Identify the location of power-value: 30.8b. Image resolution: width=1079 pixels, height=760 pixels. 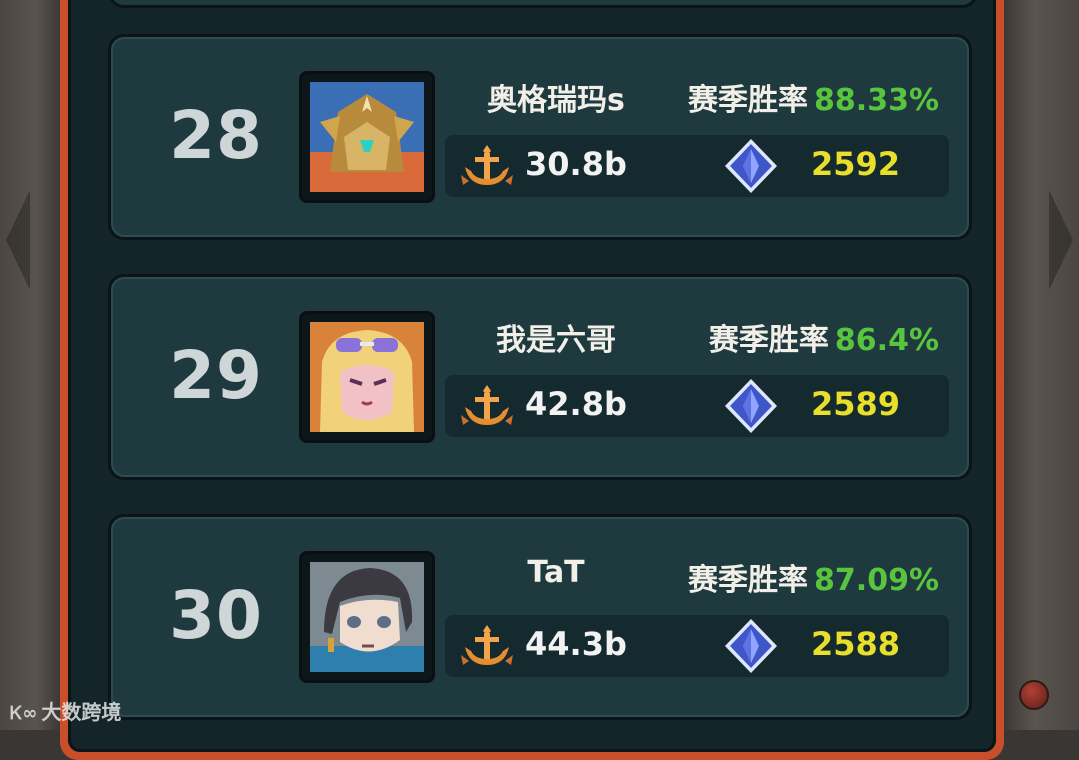
(576, 164).